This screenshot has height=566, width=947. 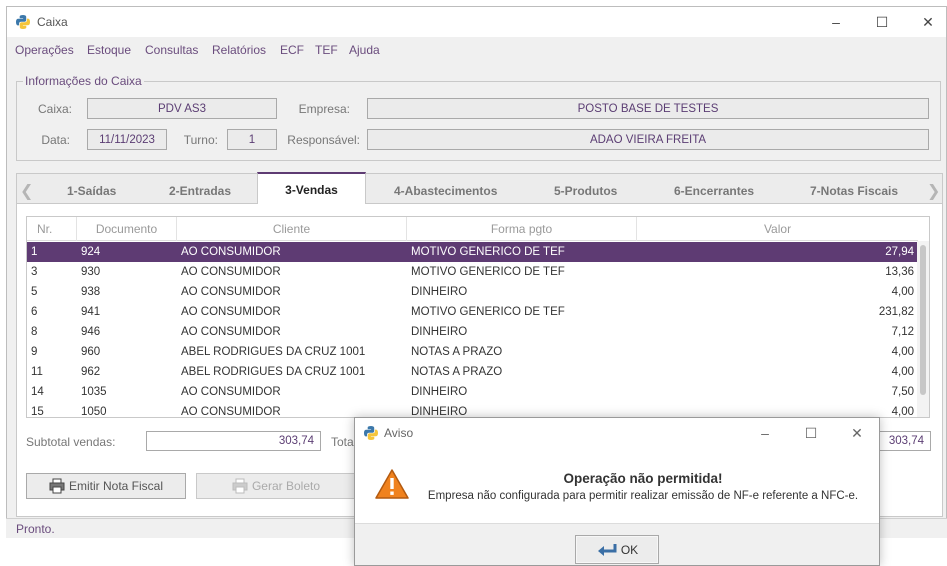 I want to click on window-title: Caixa, so click(x=52, y=22).